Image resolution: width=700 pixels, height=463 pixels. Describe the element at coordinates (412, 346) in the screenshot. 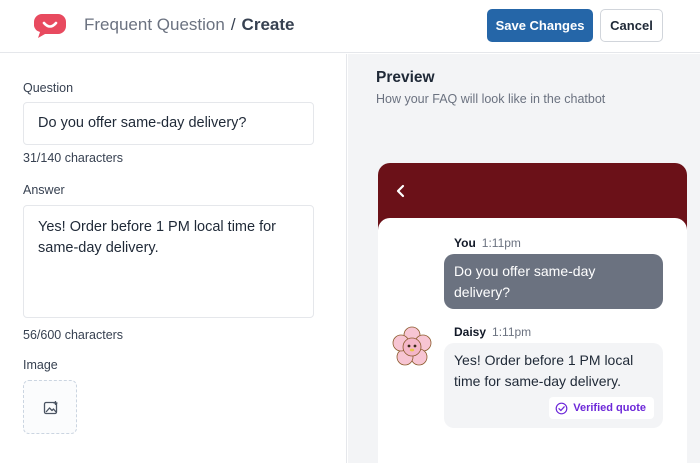

I see `flower-avatar` at that location.